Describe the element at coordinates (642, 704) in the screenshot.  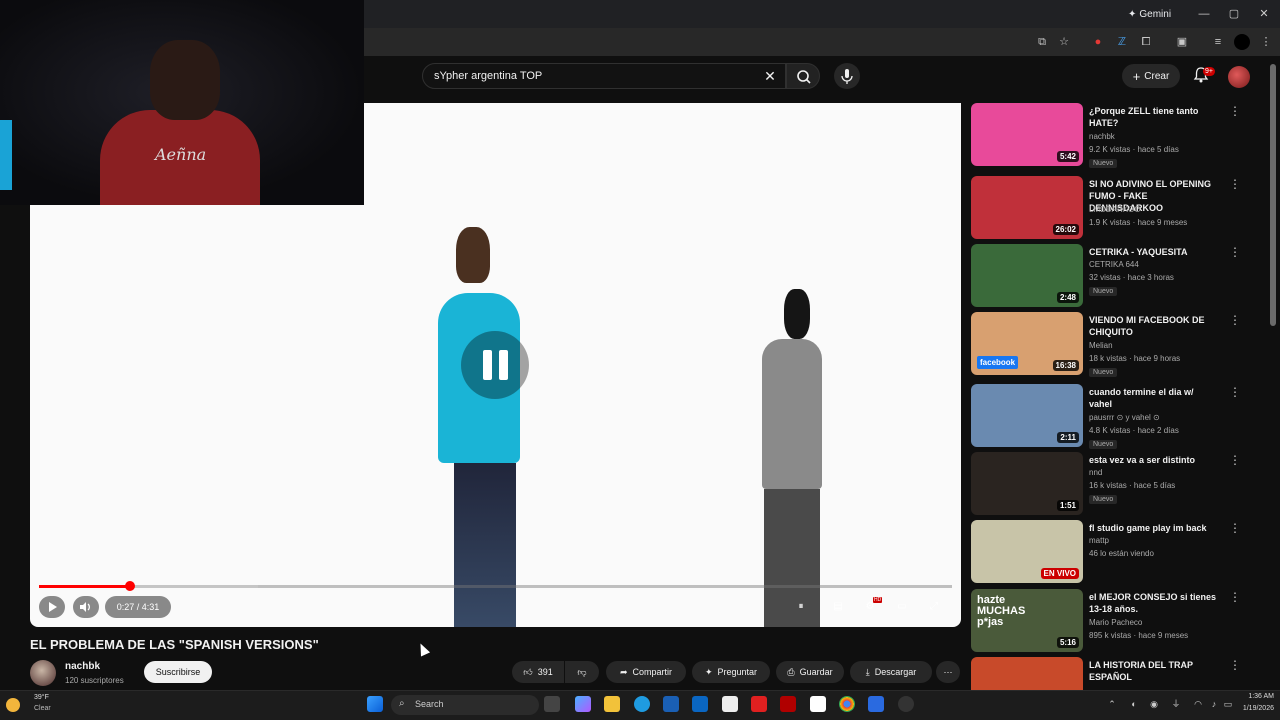
I see `edge-browser-icon` at that location.